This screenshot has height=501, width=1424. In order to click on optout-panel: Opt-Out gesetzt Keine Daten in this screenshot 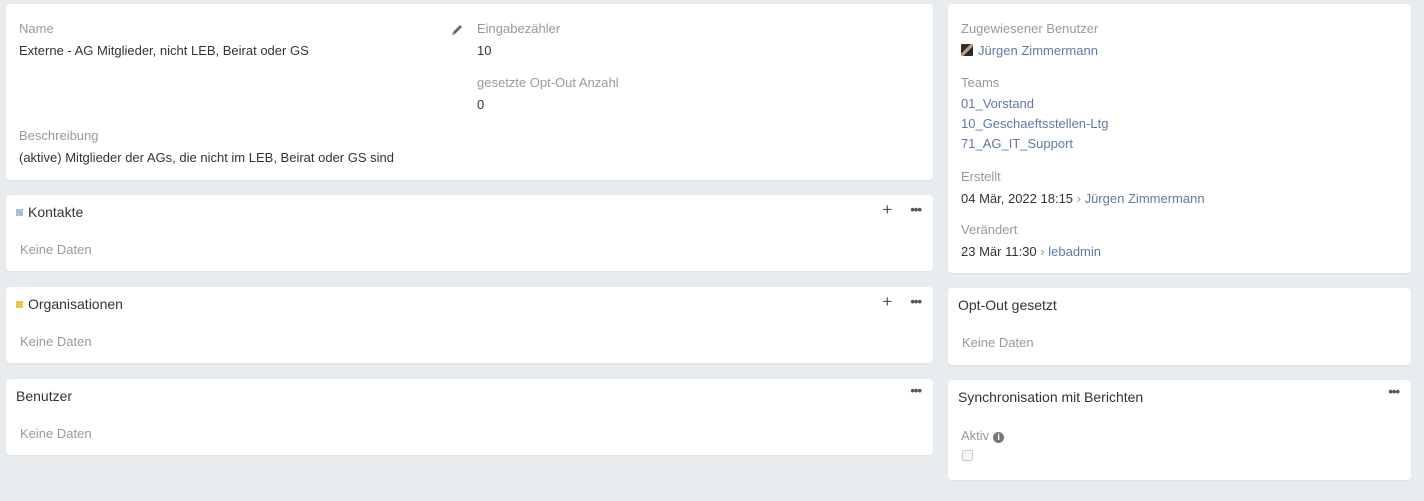, I will do `click(1179, 326)`.